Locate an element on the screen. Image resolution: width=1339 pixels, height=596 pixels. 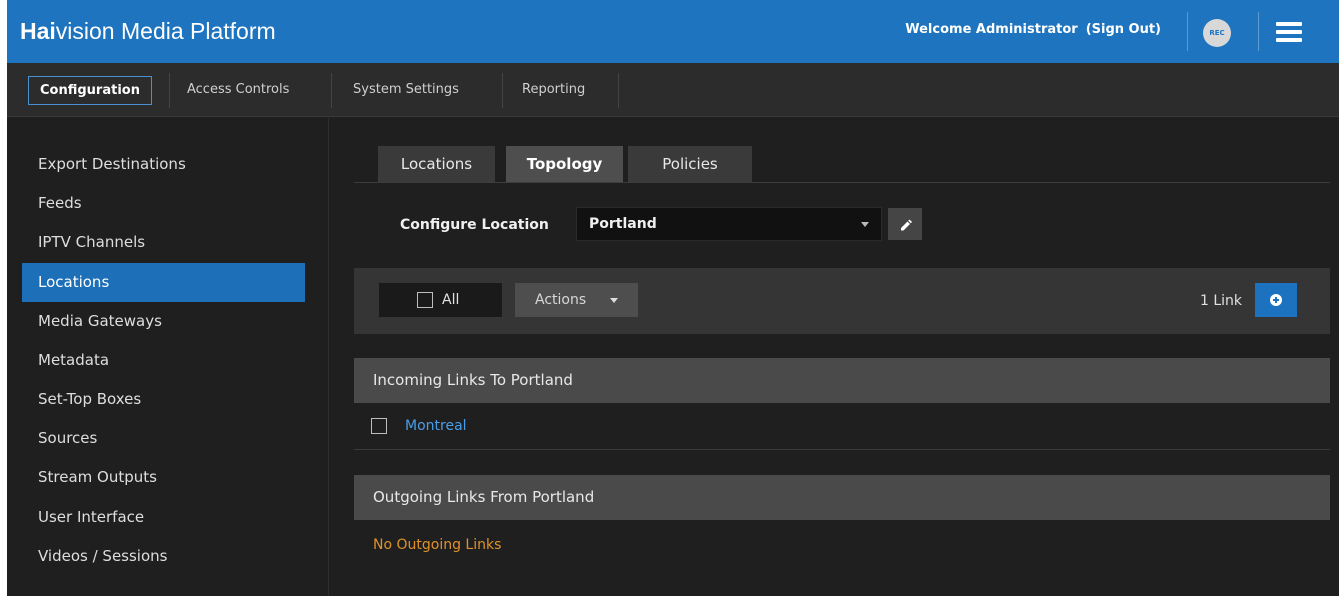
sign-out-link: (Sign Out) is located at coordinates (1123, 29).